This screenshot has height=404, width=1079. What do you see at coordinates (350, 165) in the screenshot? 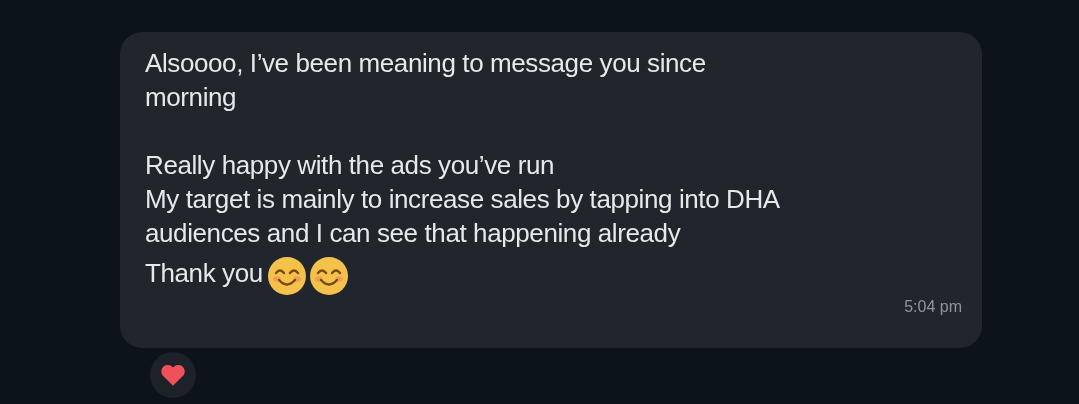
I see `message-text: Really happy with the ads you’ve run` at bounding box center [350, 165].